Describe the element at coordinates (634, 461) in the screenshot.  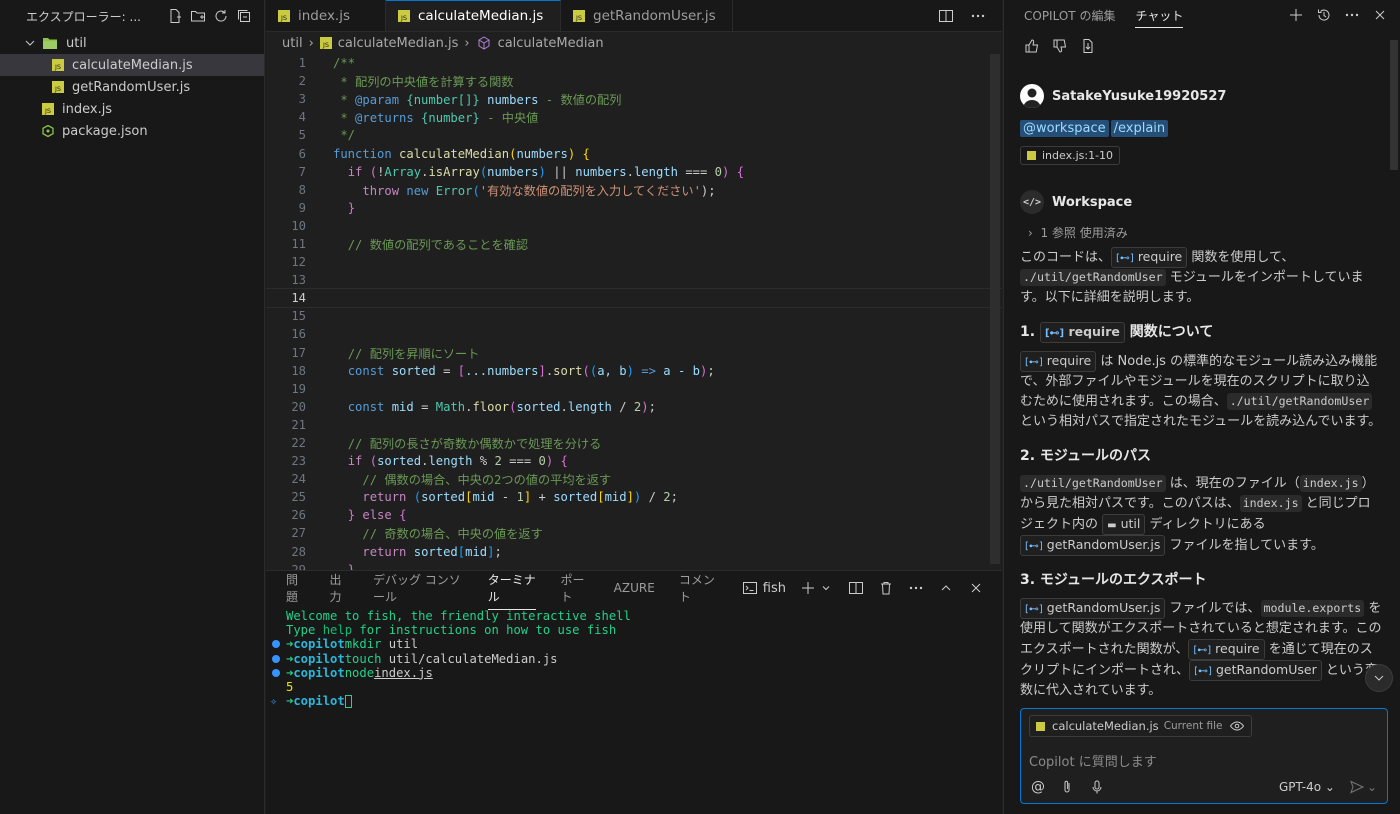
I see `code-line: 23 if (sorted.length % 2 === 0) {` at that location.